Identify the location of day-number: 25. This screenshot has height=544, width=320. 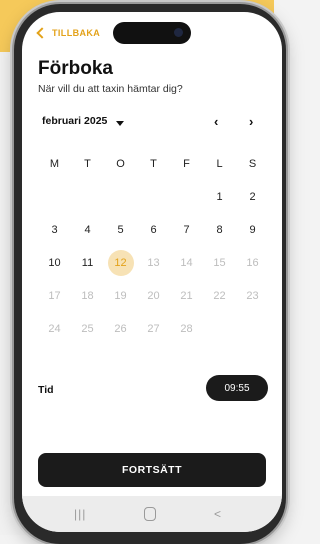
(87, 328).